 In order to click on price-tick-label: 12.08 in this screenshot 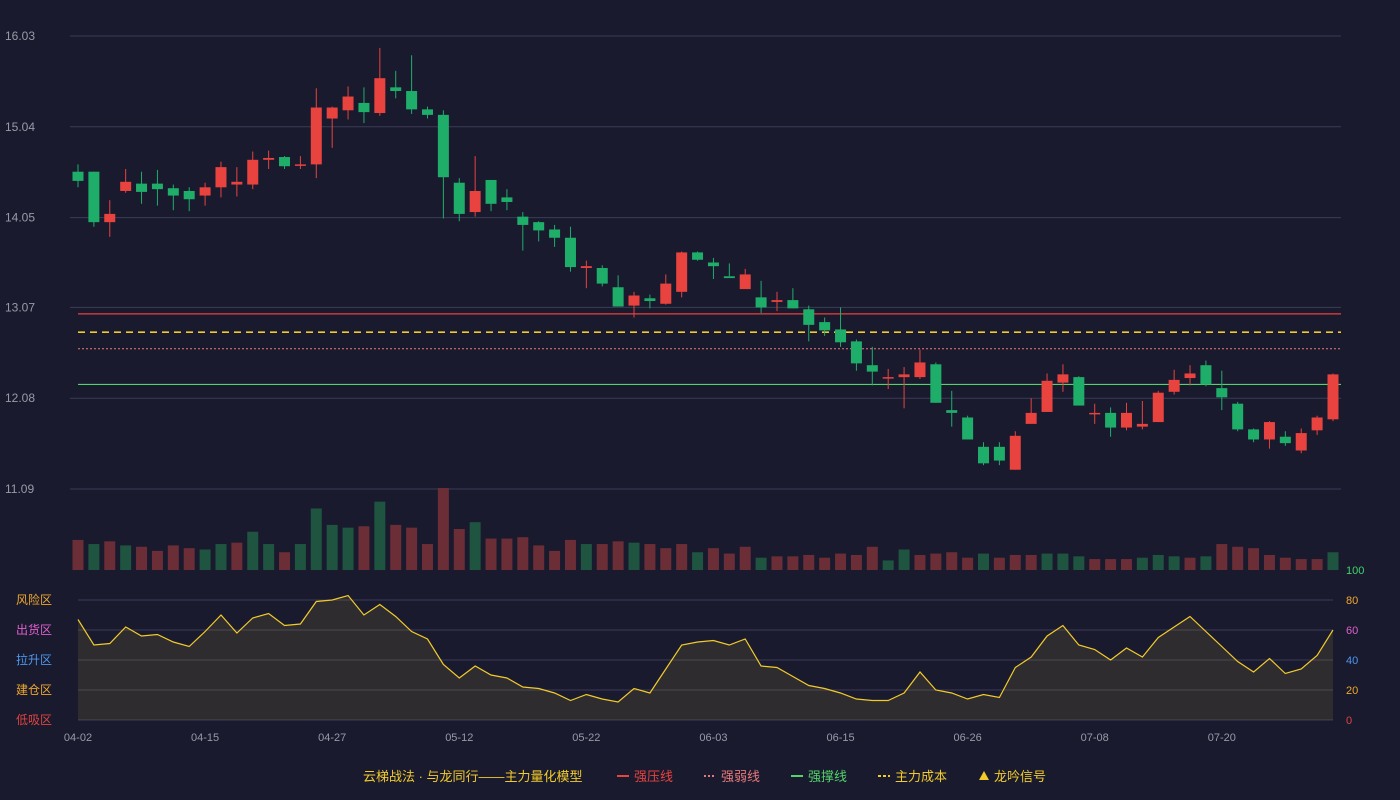, I will do `click(20, 398)`.